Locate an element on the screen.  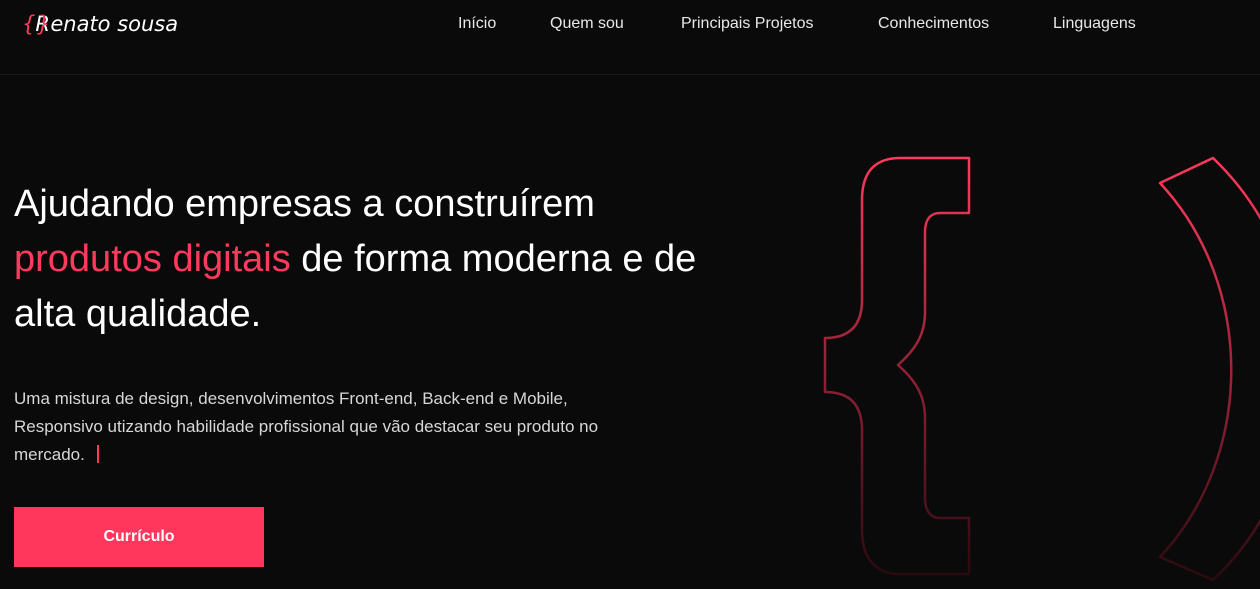
curly-brace-outline-icon is located at coordinates (897, 366).